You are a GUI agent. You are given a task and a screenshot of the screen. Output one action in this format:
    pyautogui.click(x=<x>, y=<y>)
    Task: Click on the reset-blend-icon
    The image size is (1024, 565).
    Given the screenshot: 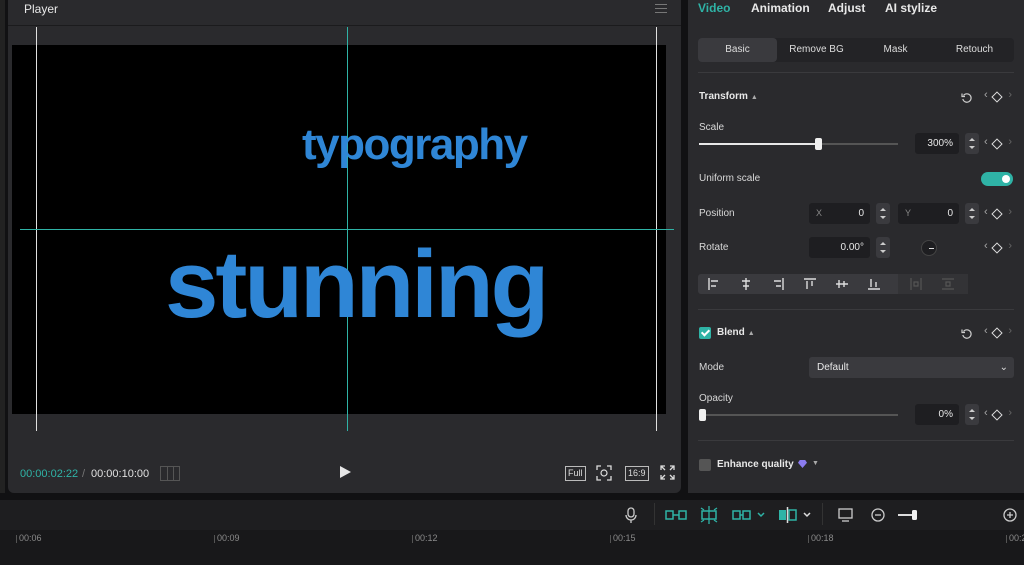 What is the action you would take?
    pyautogui.click(x=967, y=333)
    